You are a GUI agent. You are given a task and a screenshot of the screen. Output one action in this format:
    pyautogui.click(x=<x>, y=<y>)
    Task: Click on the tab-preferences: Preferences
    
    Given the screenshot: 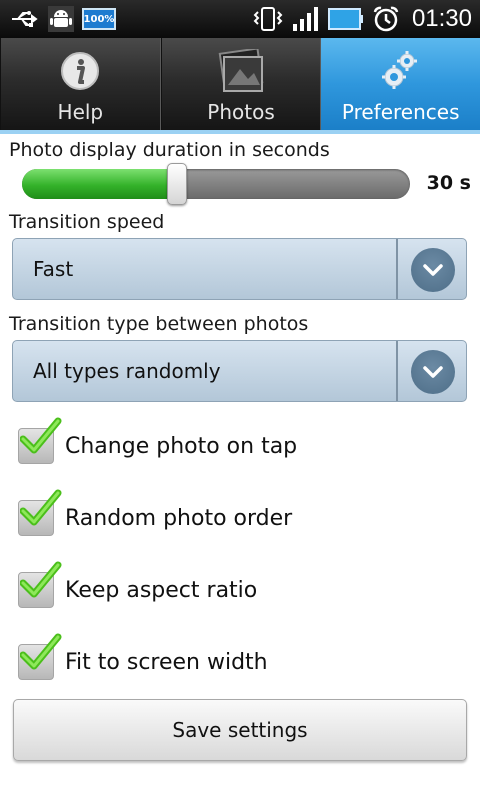 What is the action you would take?
    pyautogui.click(x=400, y=84)
    